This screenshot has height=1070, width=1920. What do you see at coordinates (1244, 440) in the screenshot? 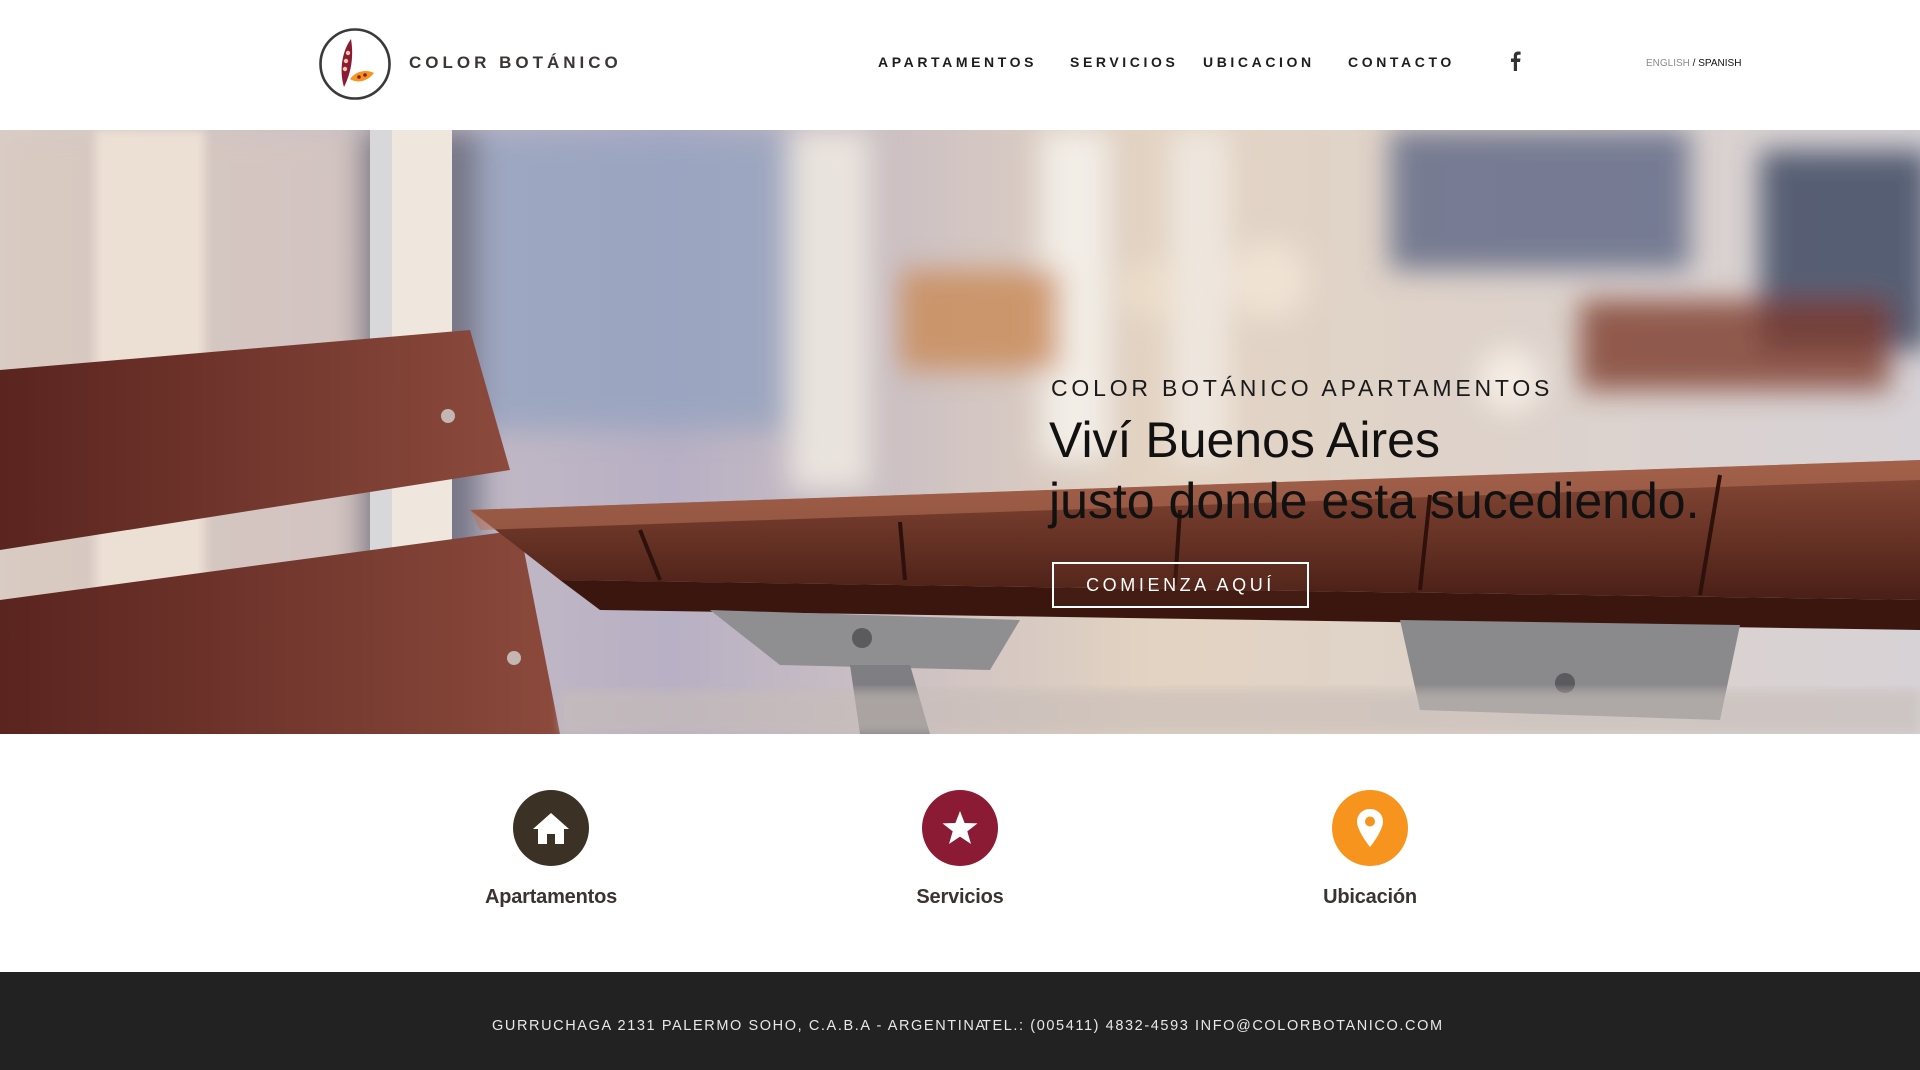
I see `hero-title-line-1: Viví Buenos Aires` at bounding box center [1244, 440].